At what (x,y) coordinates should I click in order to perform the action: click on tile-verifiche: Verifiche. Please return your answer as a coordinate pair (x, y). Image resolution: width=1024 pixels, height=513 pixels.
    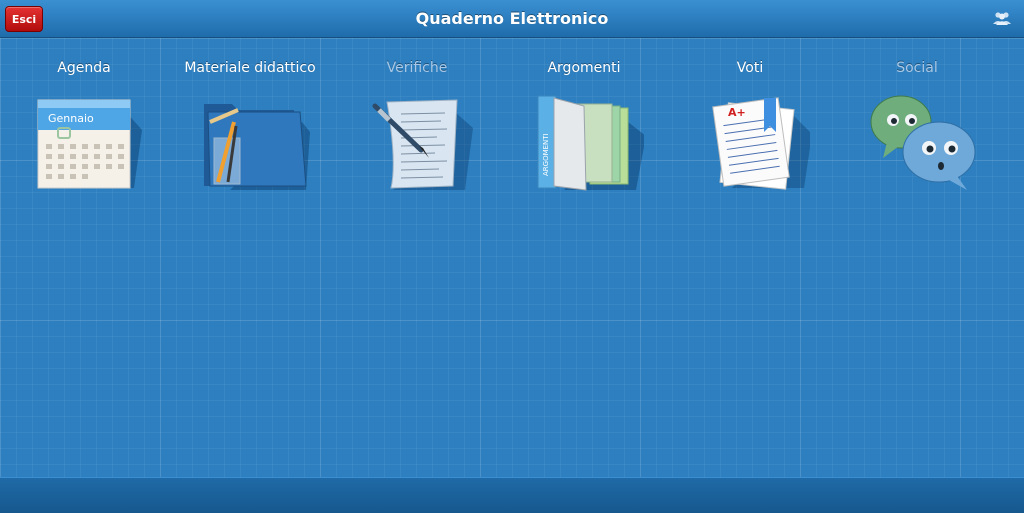
    Looking at the image, I should click on (417, 130).